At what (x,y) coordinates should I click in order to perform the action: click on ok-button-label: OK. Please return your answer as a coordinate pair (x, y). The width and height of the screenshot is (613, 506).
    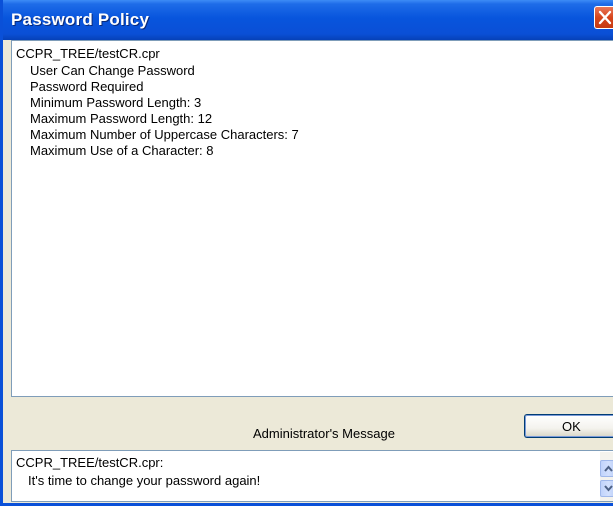
    Looking at the image, I should click on (571, 426).